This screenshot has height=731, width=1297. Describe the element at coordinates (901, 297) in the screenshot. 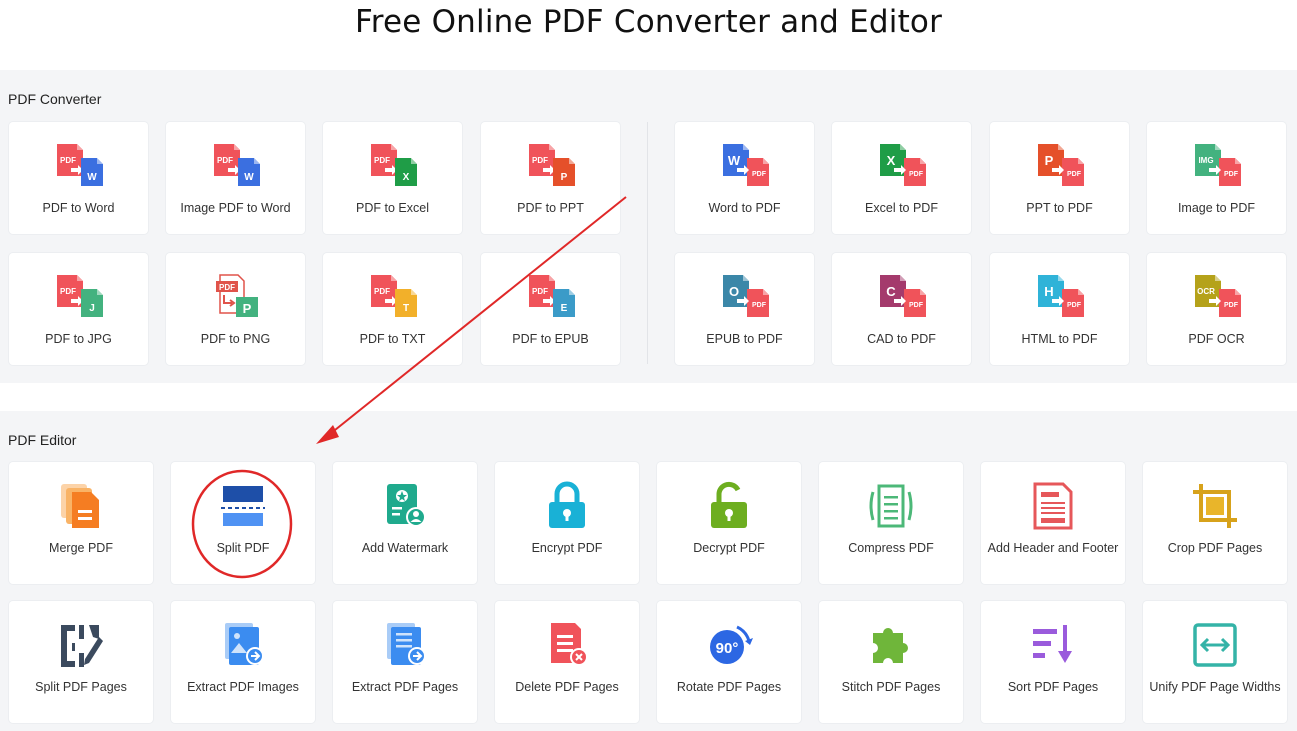

I see `cad-to-pdf-icon: C PDF` at that location.